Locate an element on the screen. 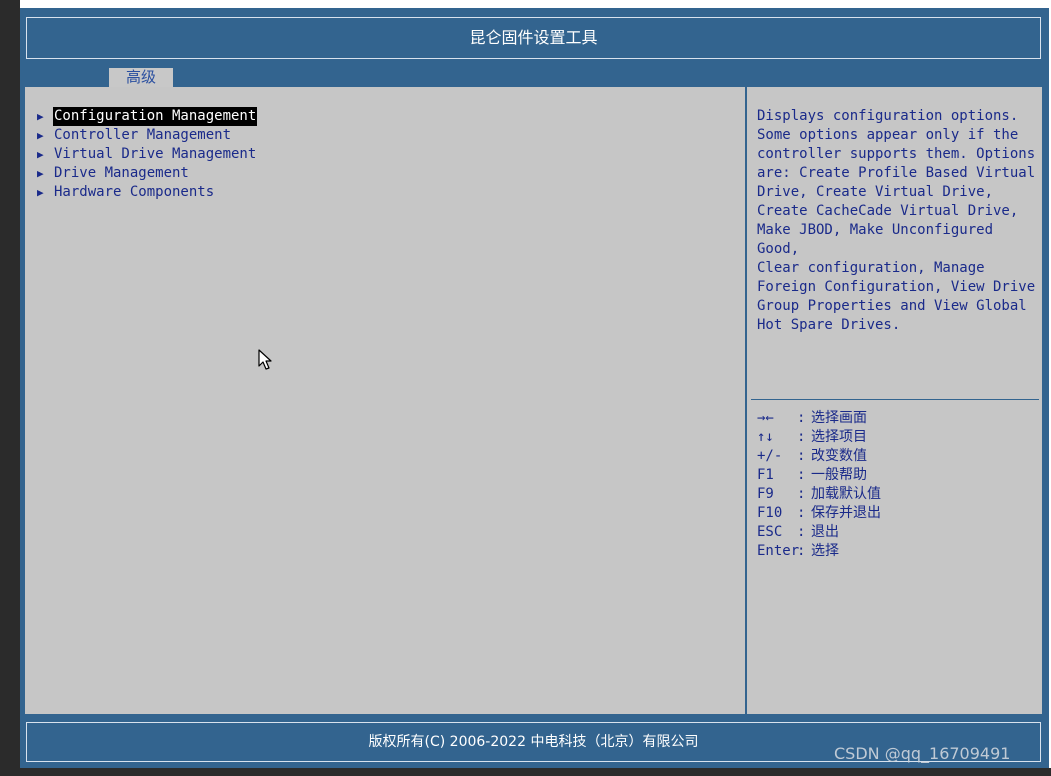  key-legend-row: +/-: 改变数值 is located at coordinates (819, 456).